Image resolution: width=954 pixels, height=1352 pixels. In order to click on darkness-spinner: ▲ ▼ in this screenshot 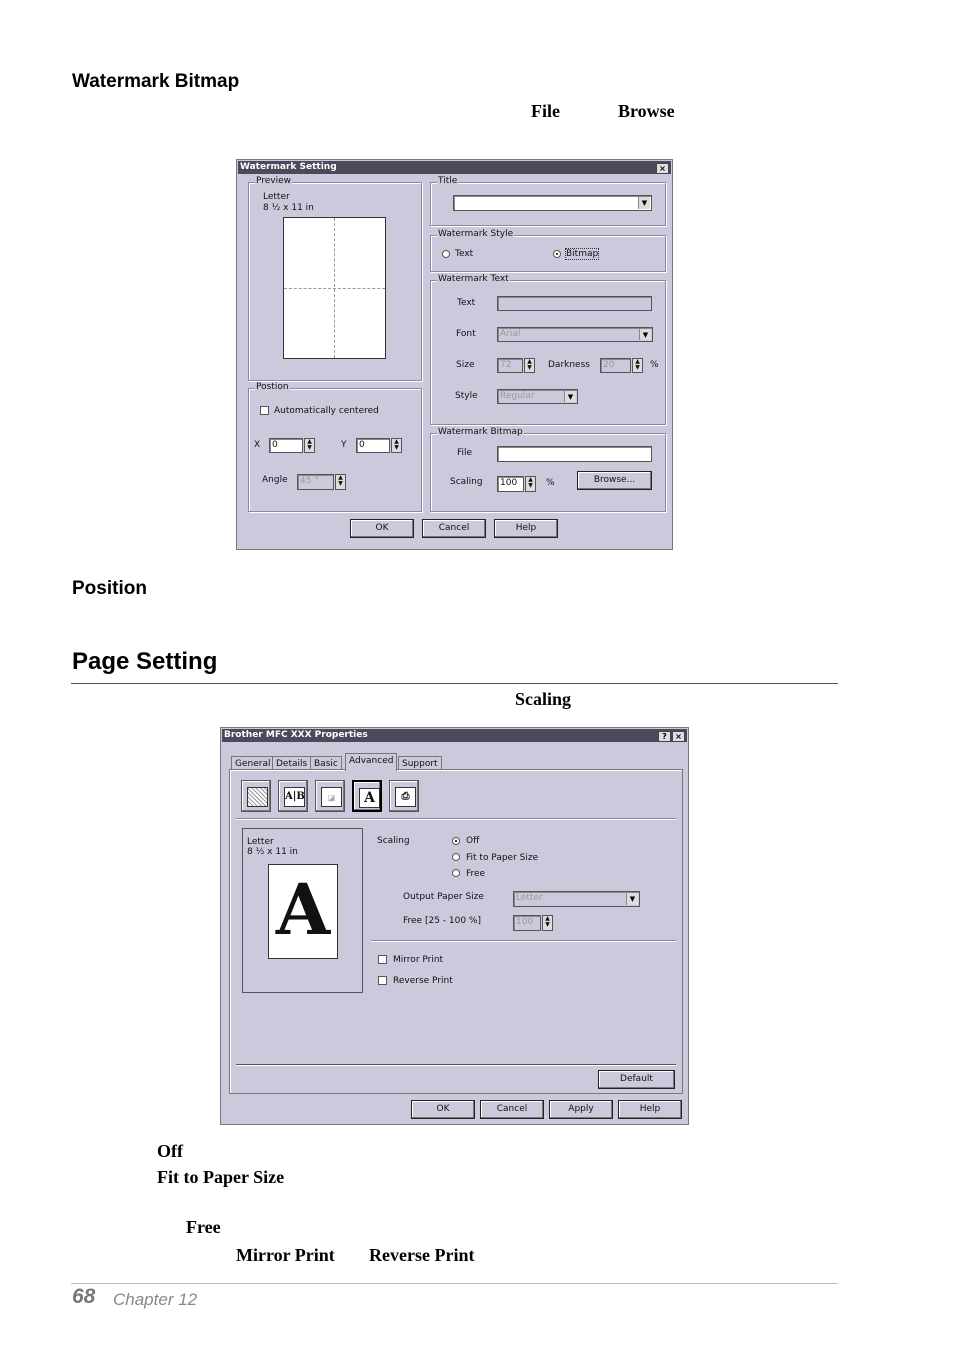, I will do `click(637, 365)`.